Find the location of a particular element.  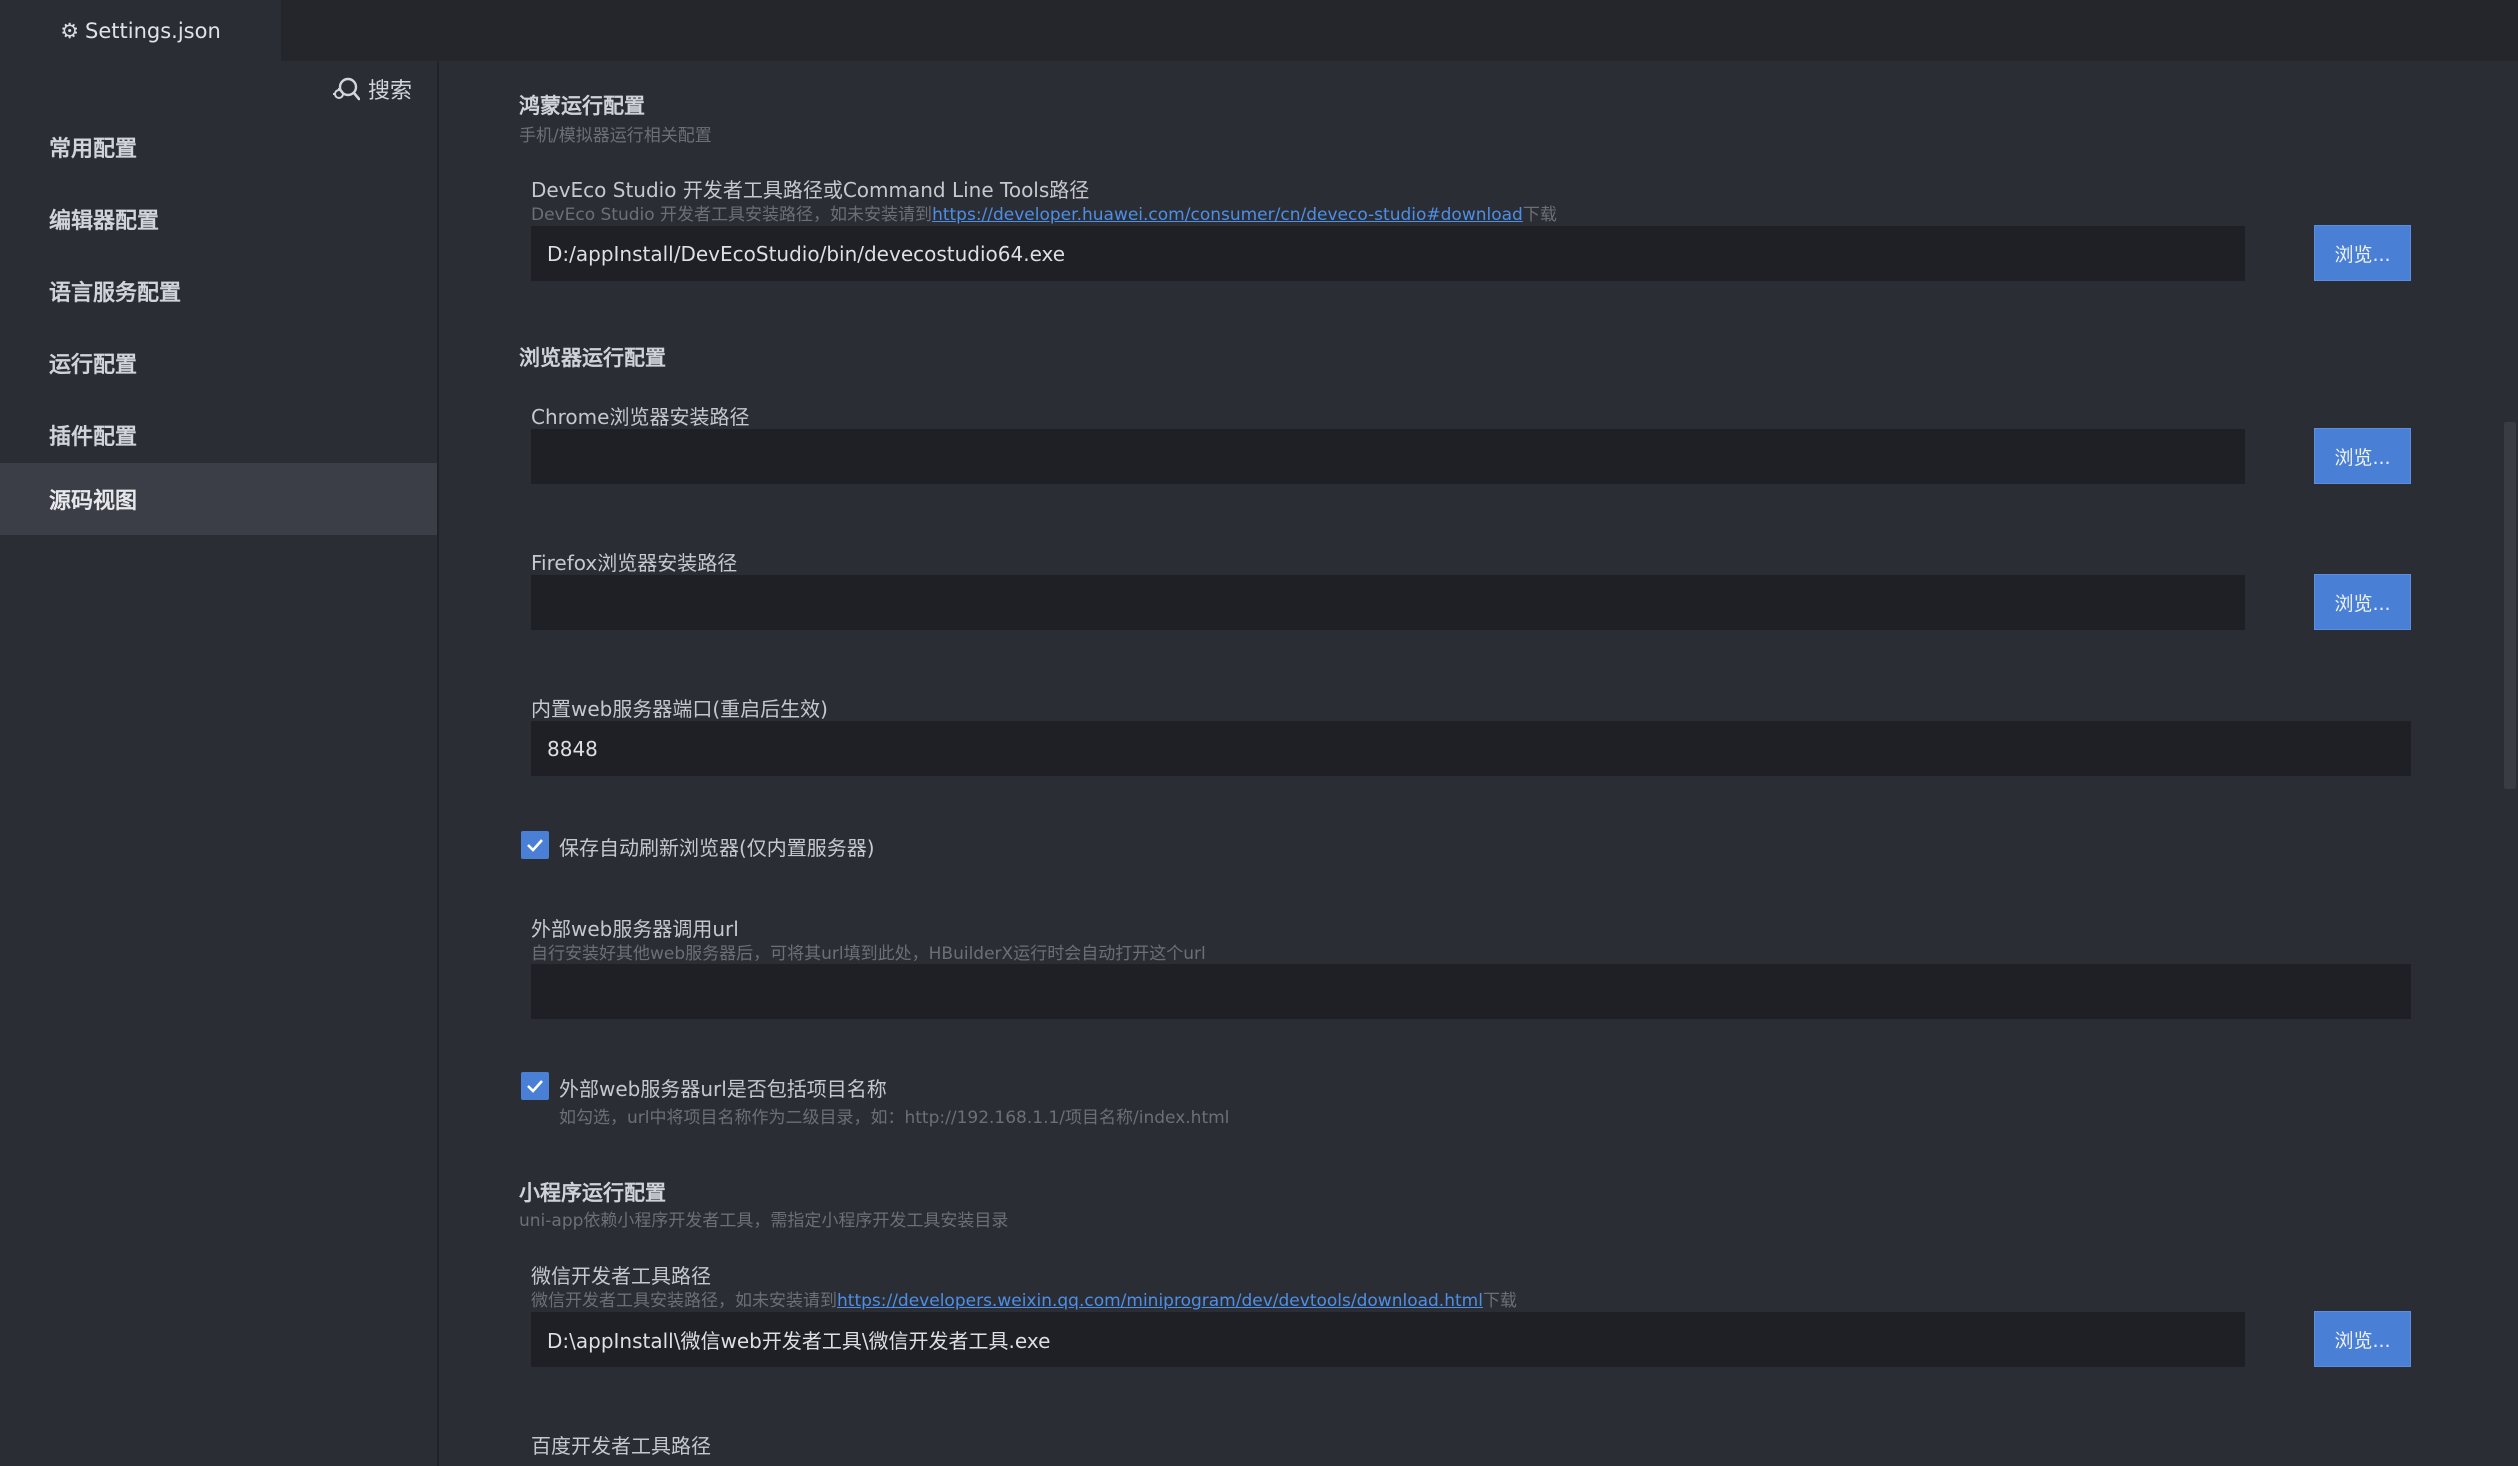

section-title-harmony: 鸿蒙运行配置 is located at coordinates (582, 106).